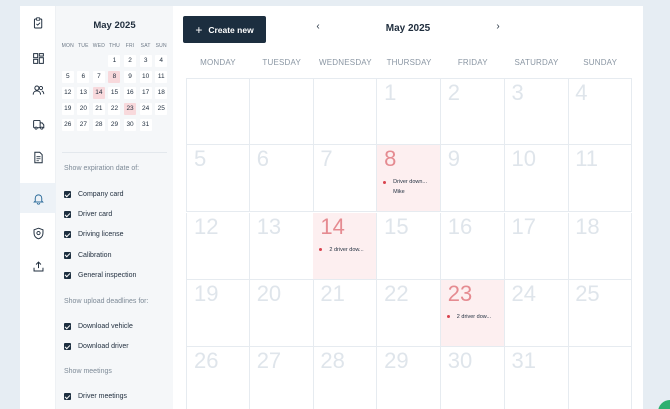 This screenshot has width=670, height=409. I want to click on mini-day: 16, so click(130, 92).